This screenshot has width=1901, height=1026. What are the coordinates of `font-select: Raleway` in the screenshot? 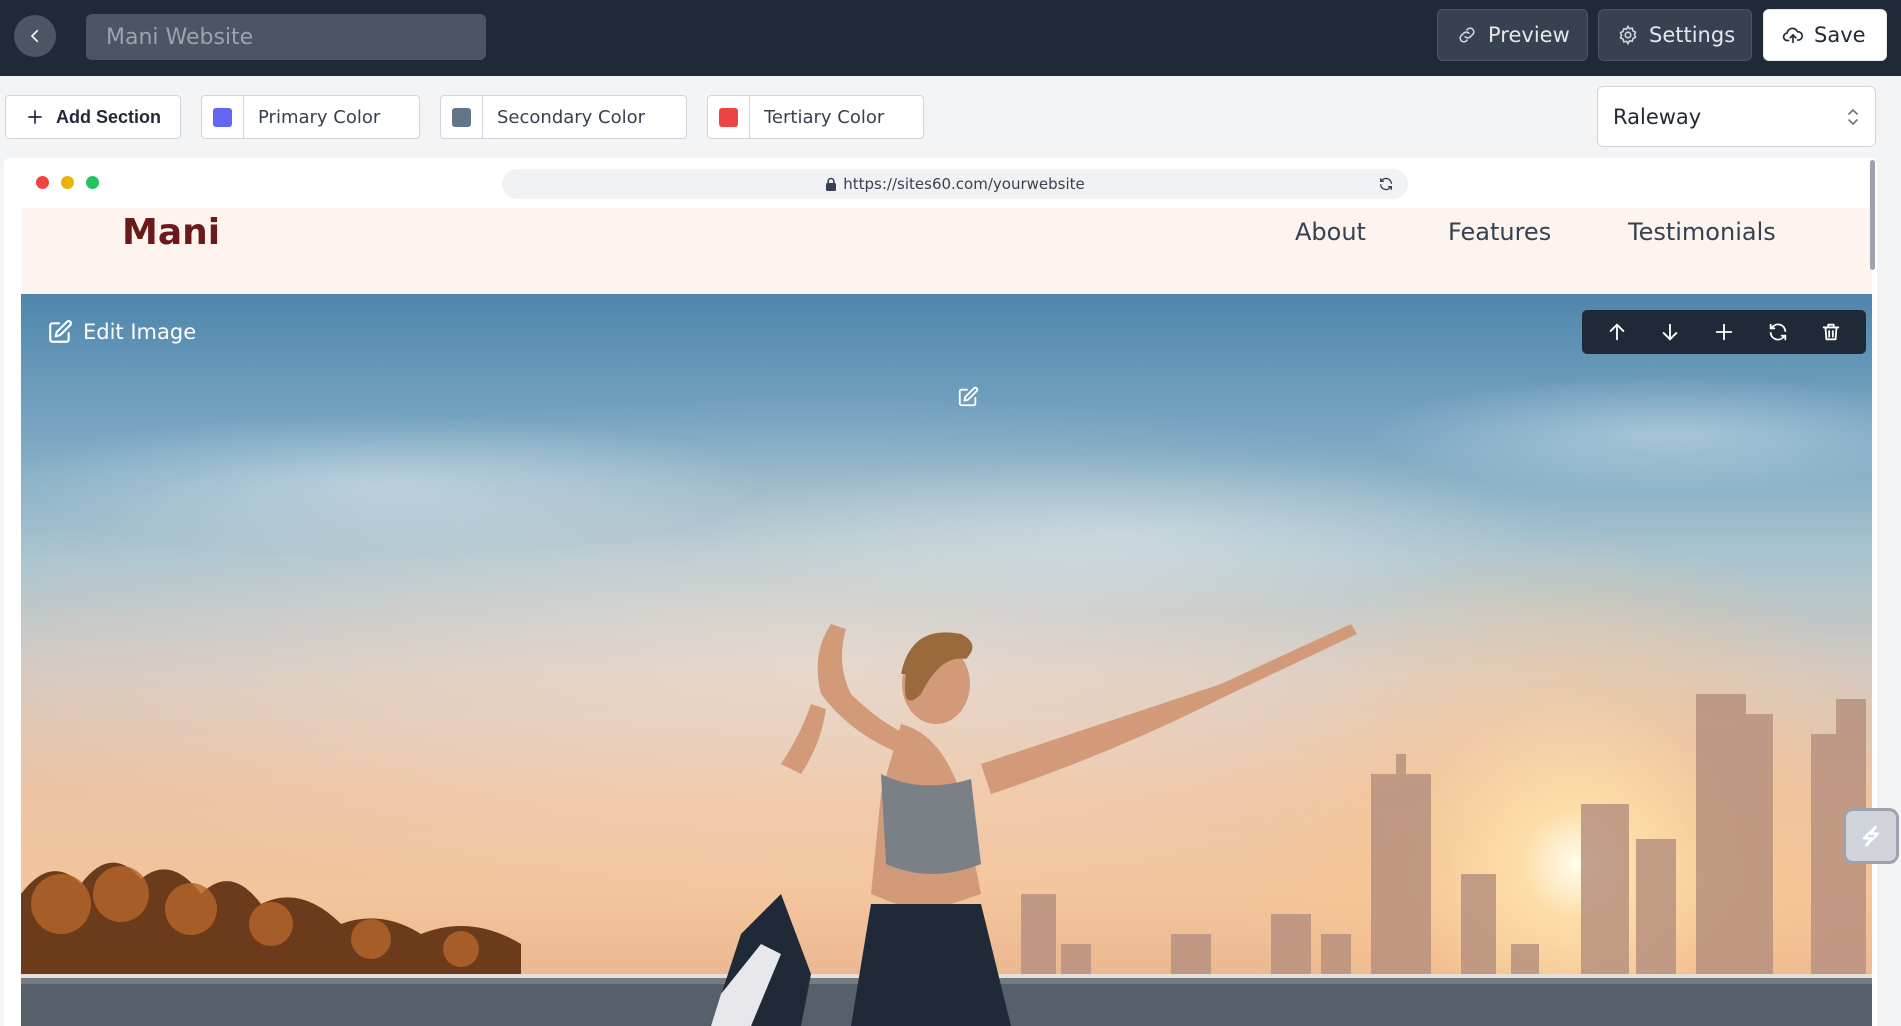 It's located at (1736, 116).